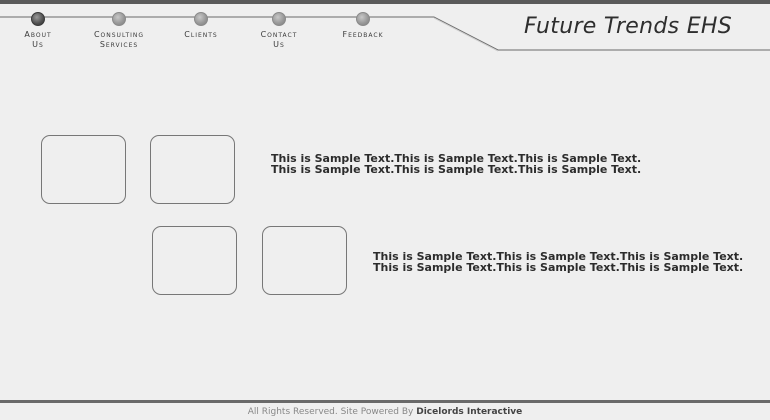  I want to click on footer-copyright-text: All Rights Reserved. Site Powered By, so click(332, 412).